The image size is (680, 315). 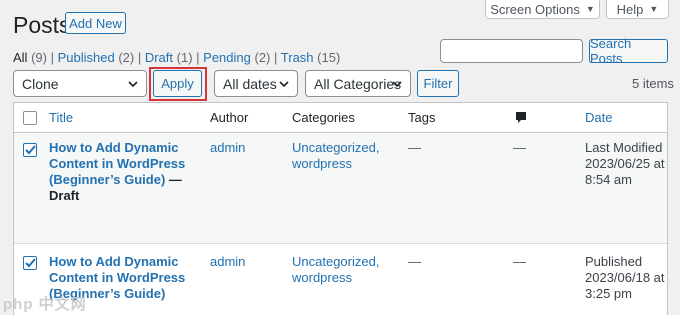 I want to click on filter-all: All (9), so click(x=30, y=57).